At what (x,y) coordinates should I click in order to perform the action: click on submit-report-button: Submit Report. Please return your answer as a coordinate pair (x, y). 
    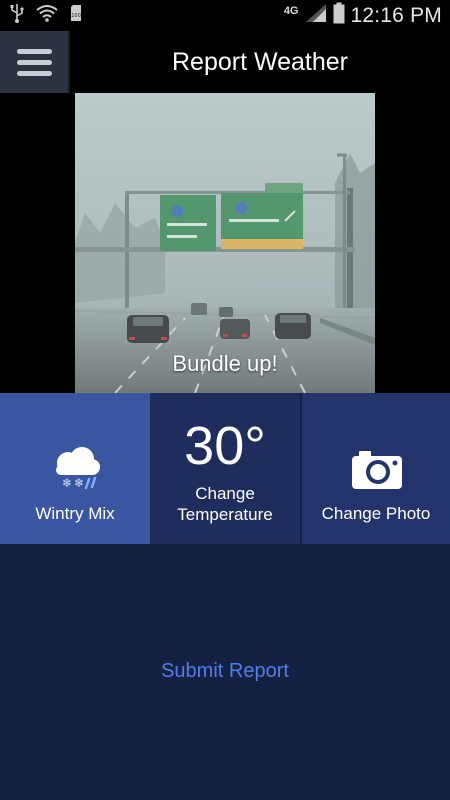
    Looking at the image, I should click on (225, 671).